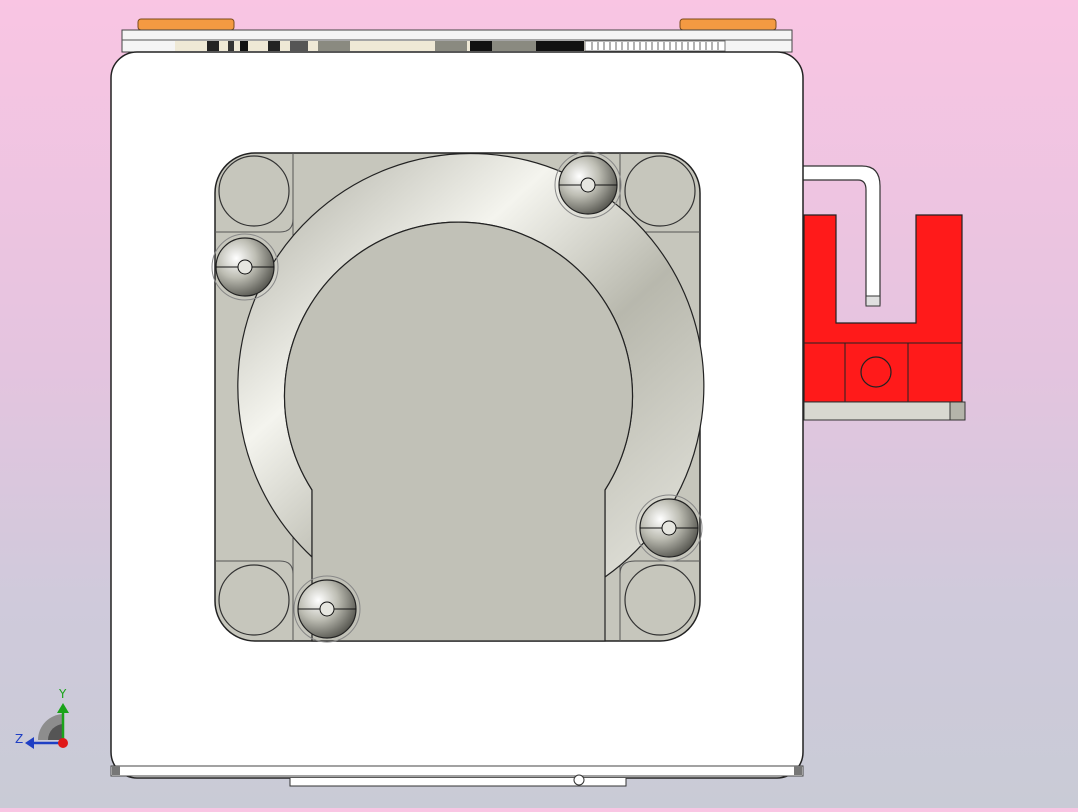 The image size is (1078, 812). I want to click on x-axis-dot, so click(63, 743).